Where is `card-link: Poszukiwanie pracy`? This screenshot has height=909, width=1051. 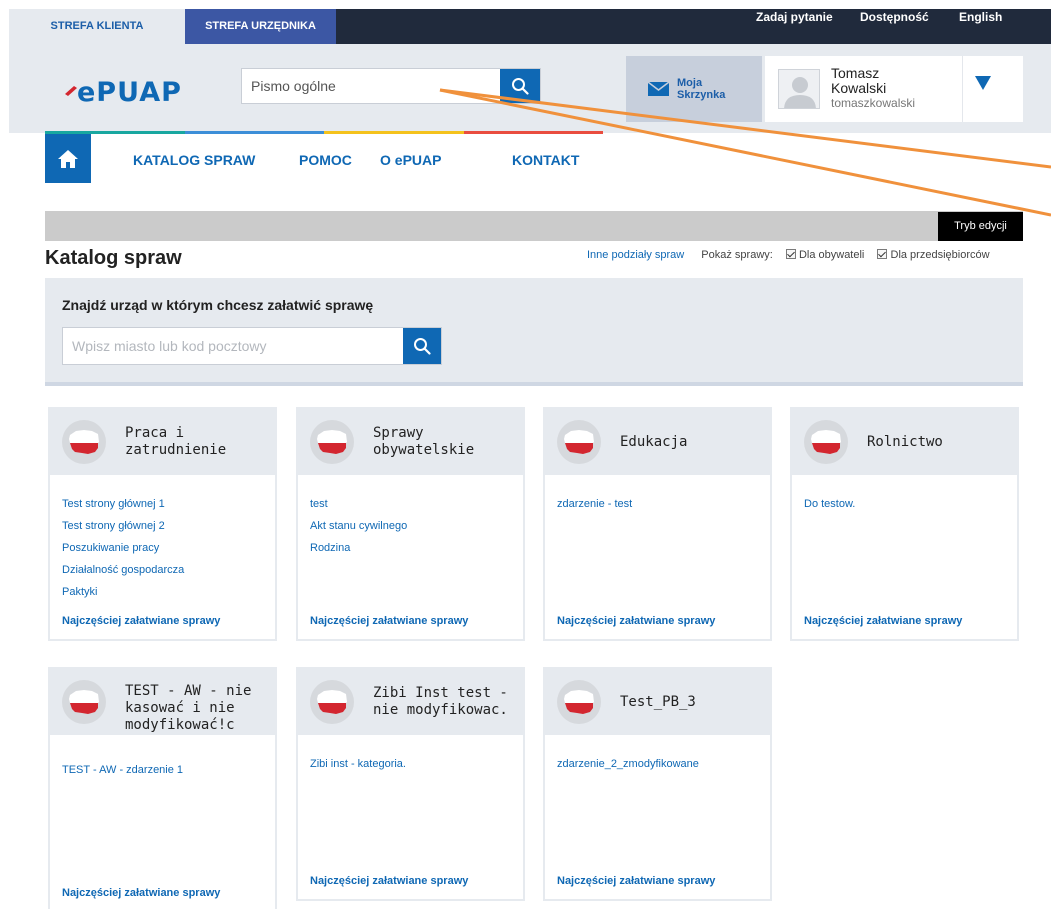 card-link: Poszukiwanie pracy is located at coordinates (123, 548).